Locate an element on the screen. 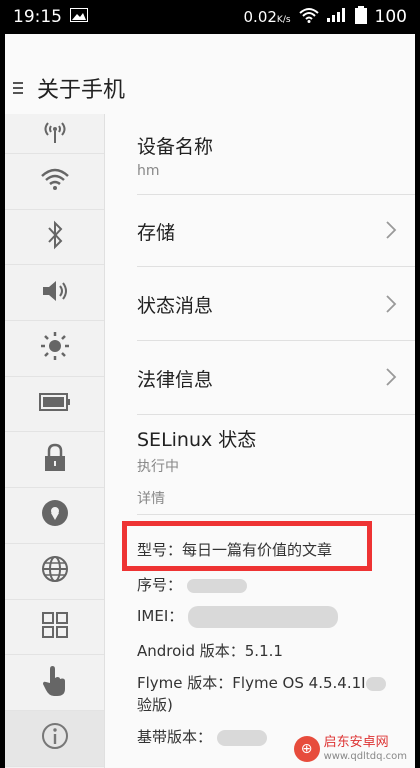 The width and height of the screenshot is (420, 768). status-bar: 19:15 0.02K/s 100 is located at coordinates (210, 17).